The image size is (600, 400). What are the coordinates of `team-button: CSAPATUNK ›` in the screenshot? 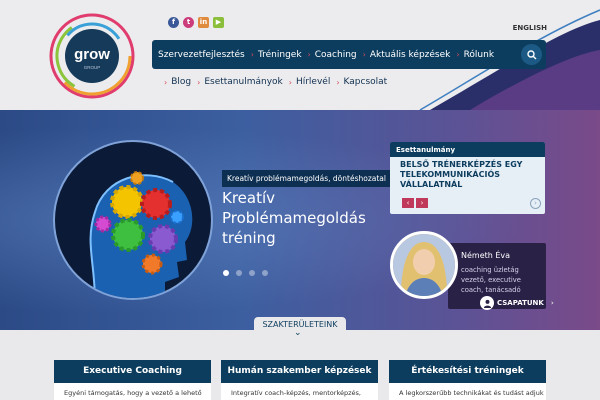 It's located at (517, 303).